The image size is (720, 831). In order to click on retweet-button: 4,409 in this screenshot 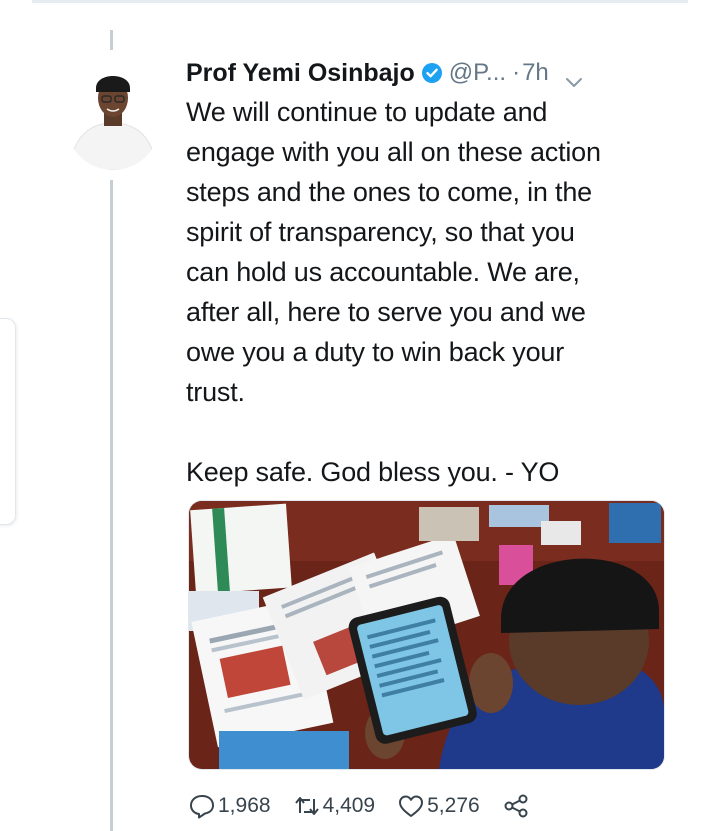, I will do `click(334, 806)`.